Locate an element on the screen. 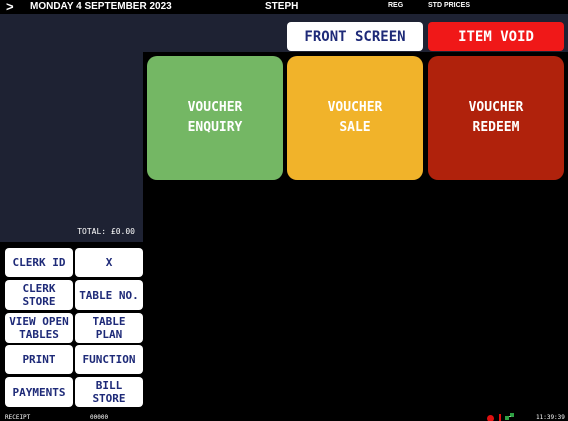 This screenshot has height=421, width=568. print-button: PRINT is located at coordinates (39, 359).